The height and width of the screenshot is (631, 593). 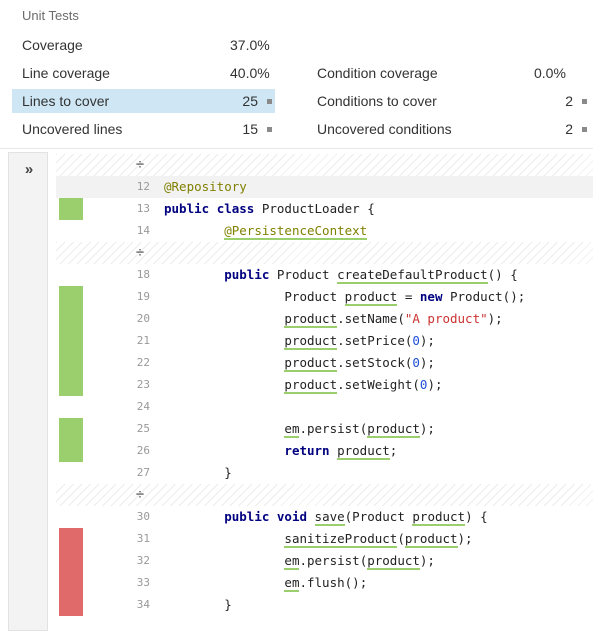 I want to click on code-line-34: 34 }, so click(x=324, y=605).